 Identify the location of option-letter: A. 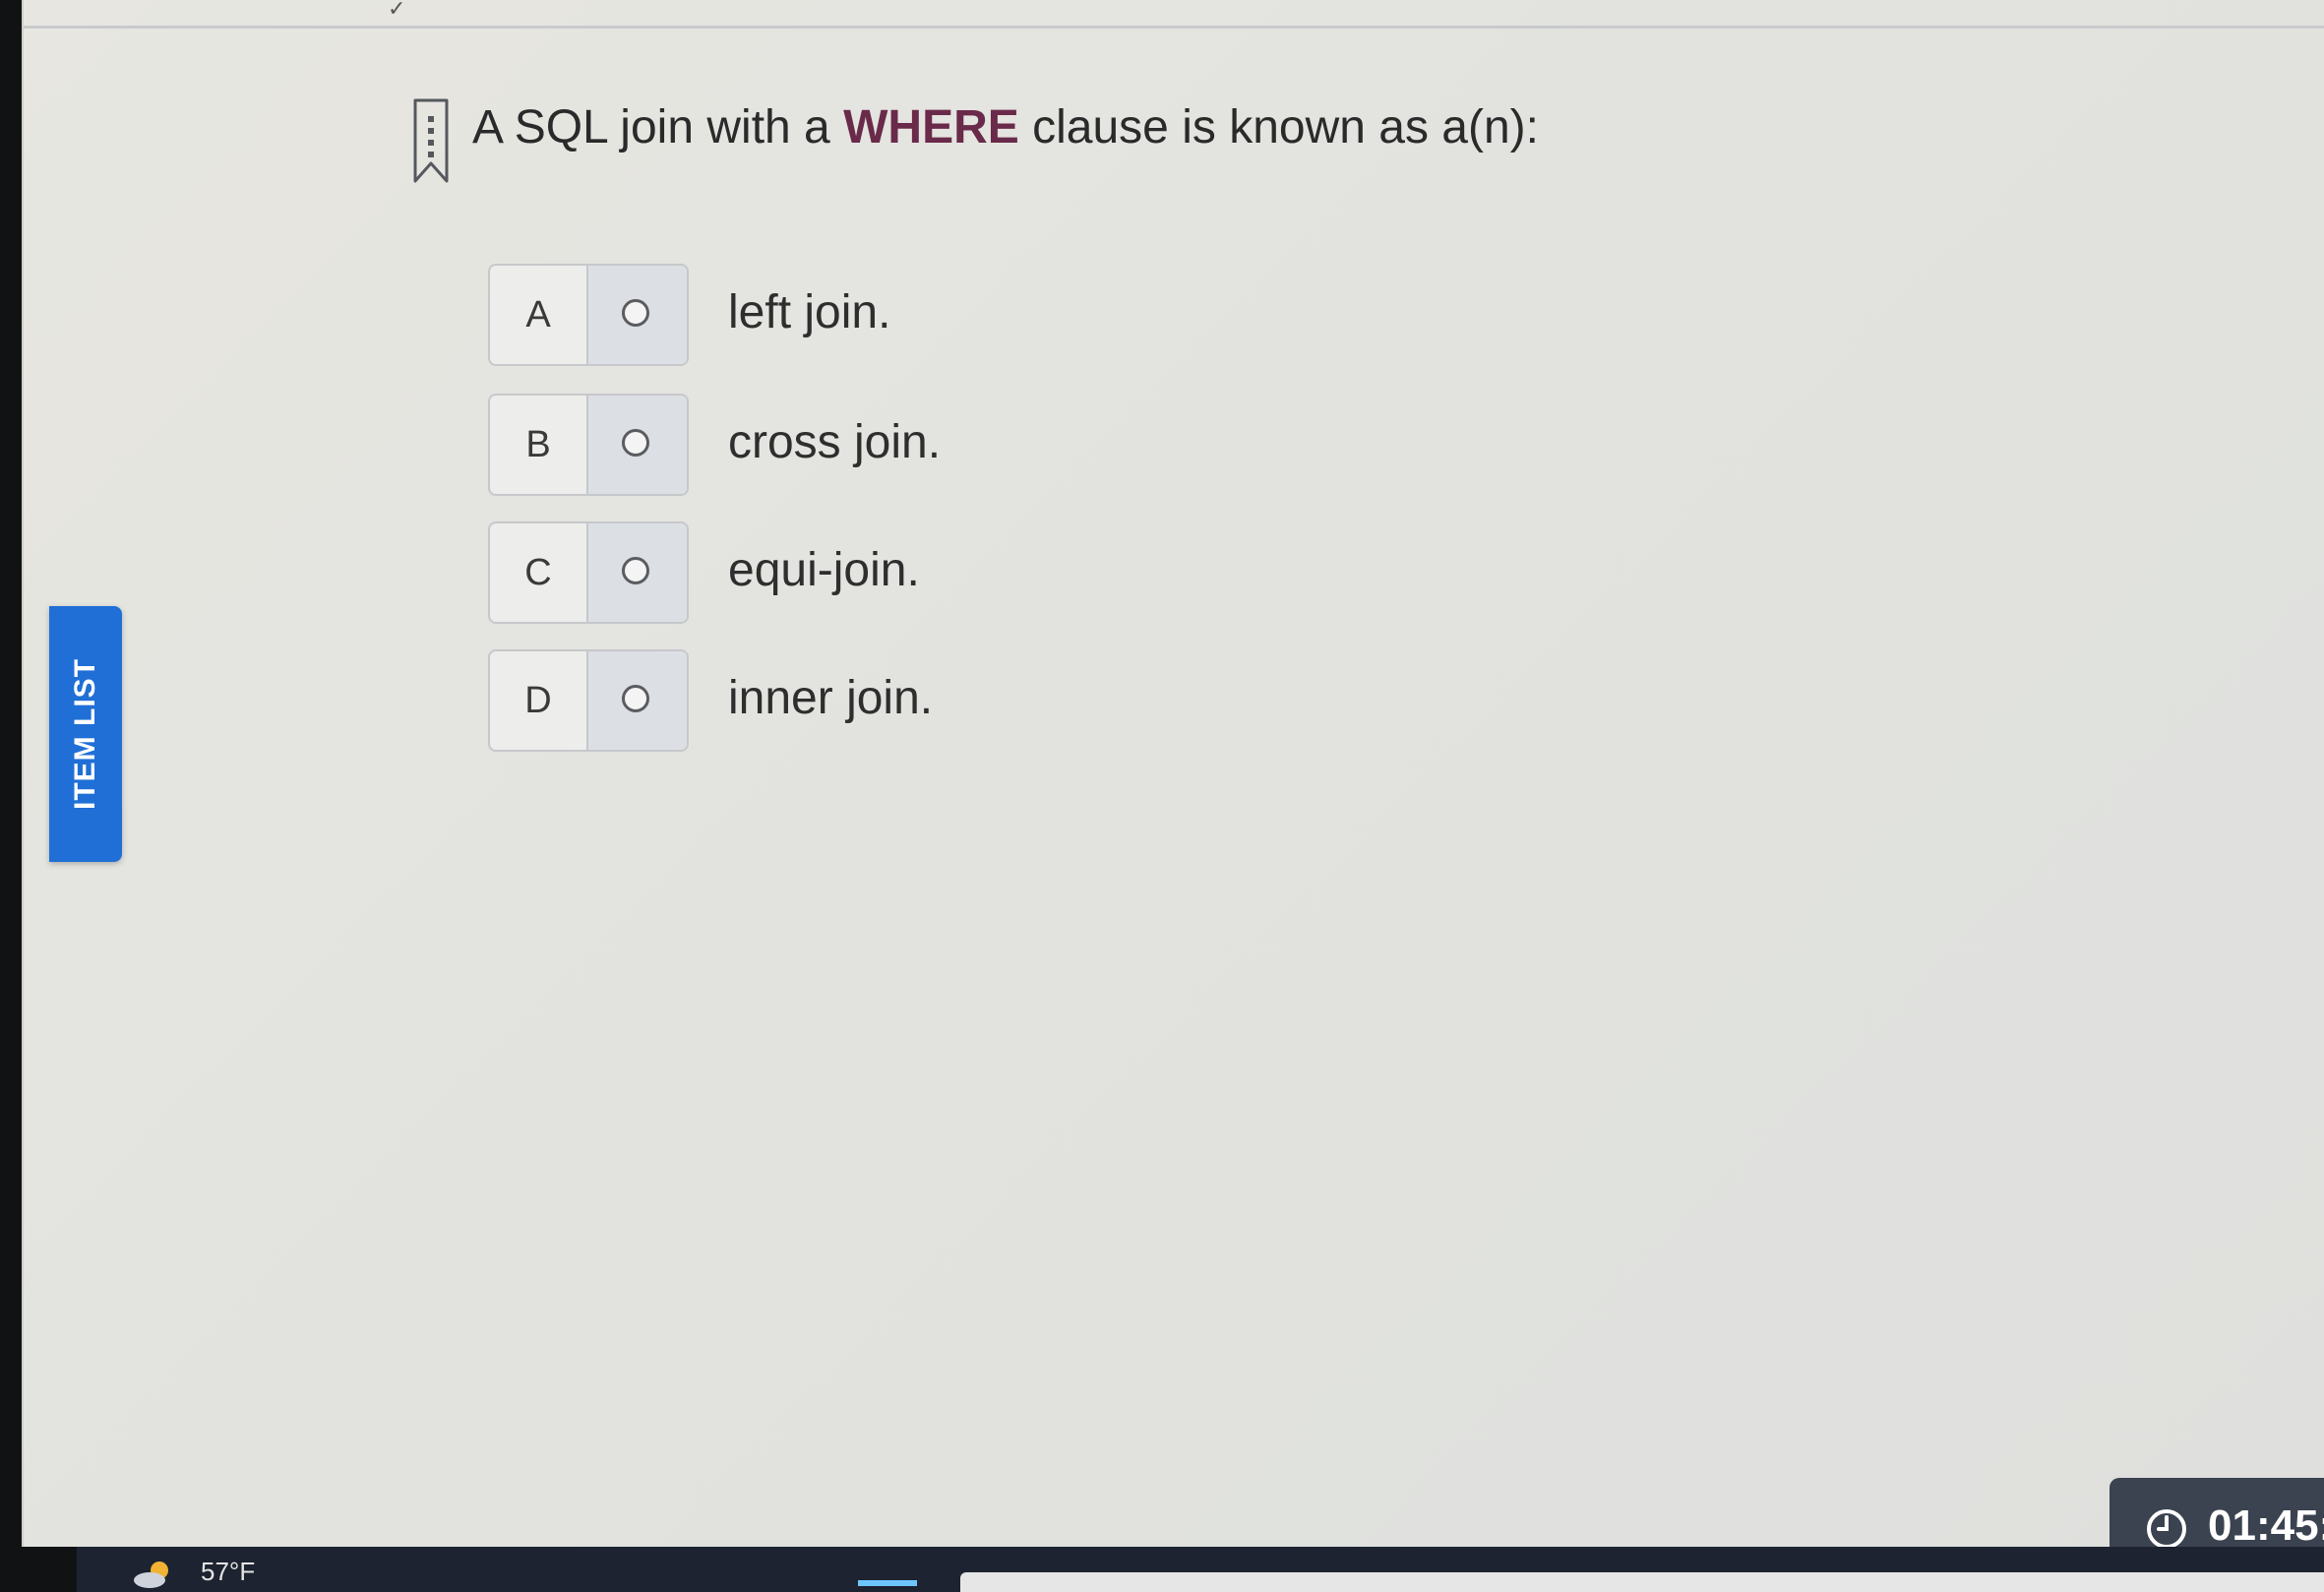
(539, 315).